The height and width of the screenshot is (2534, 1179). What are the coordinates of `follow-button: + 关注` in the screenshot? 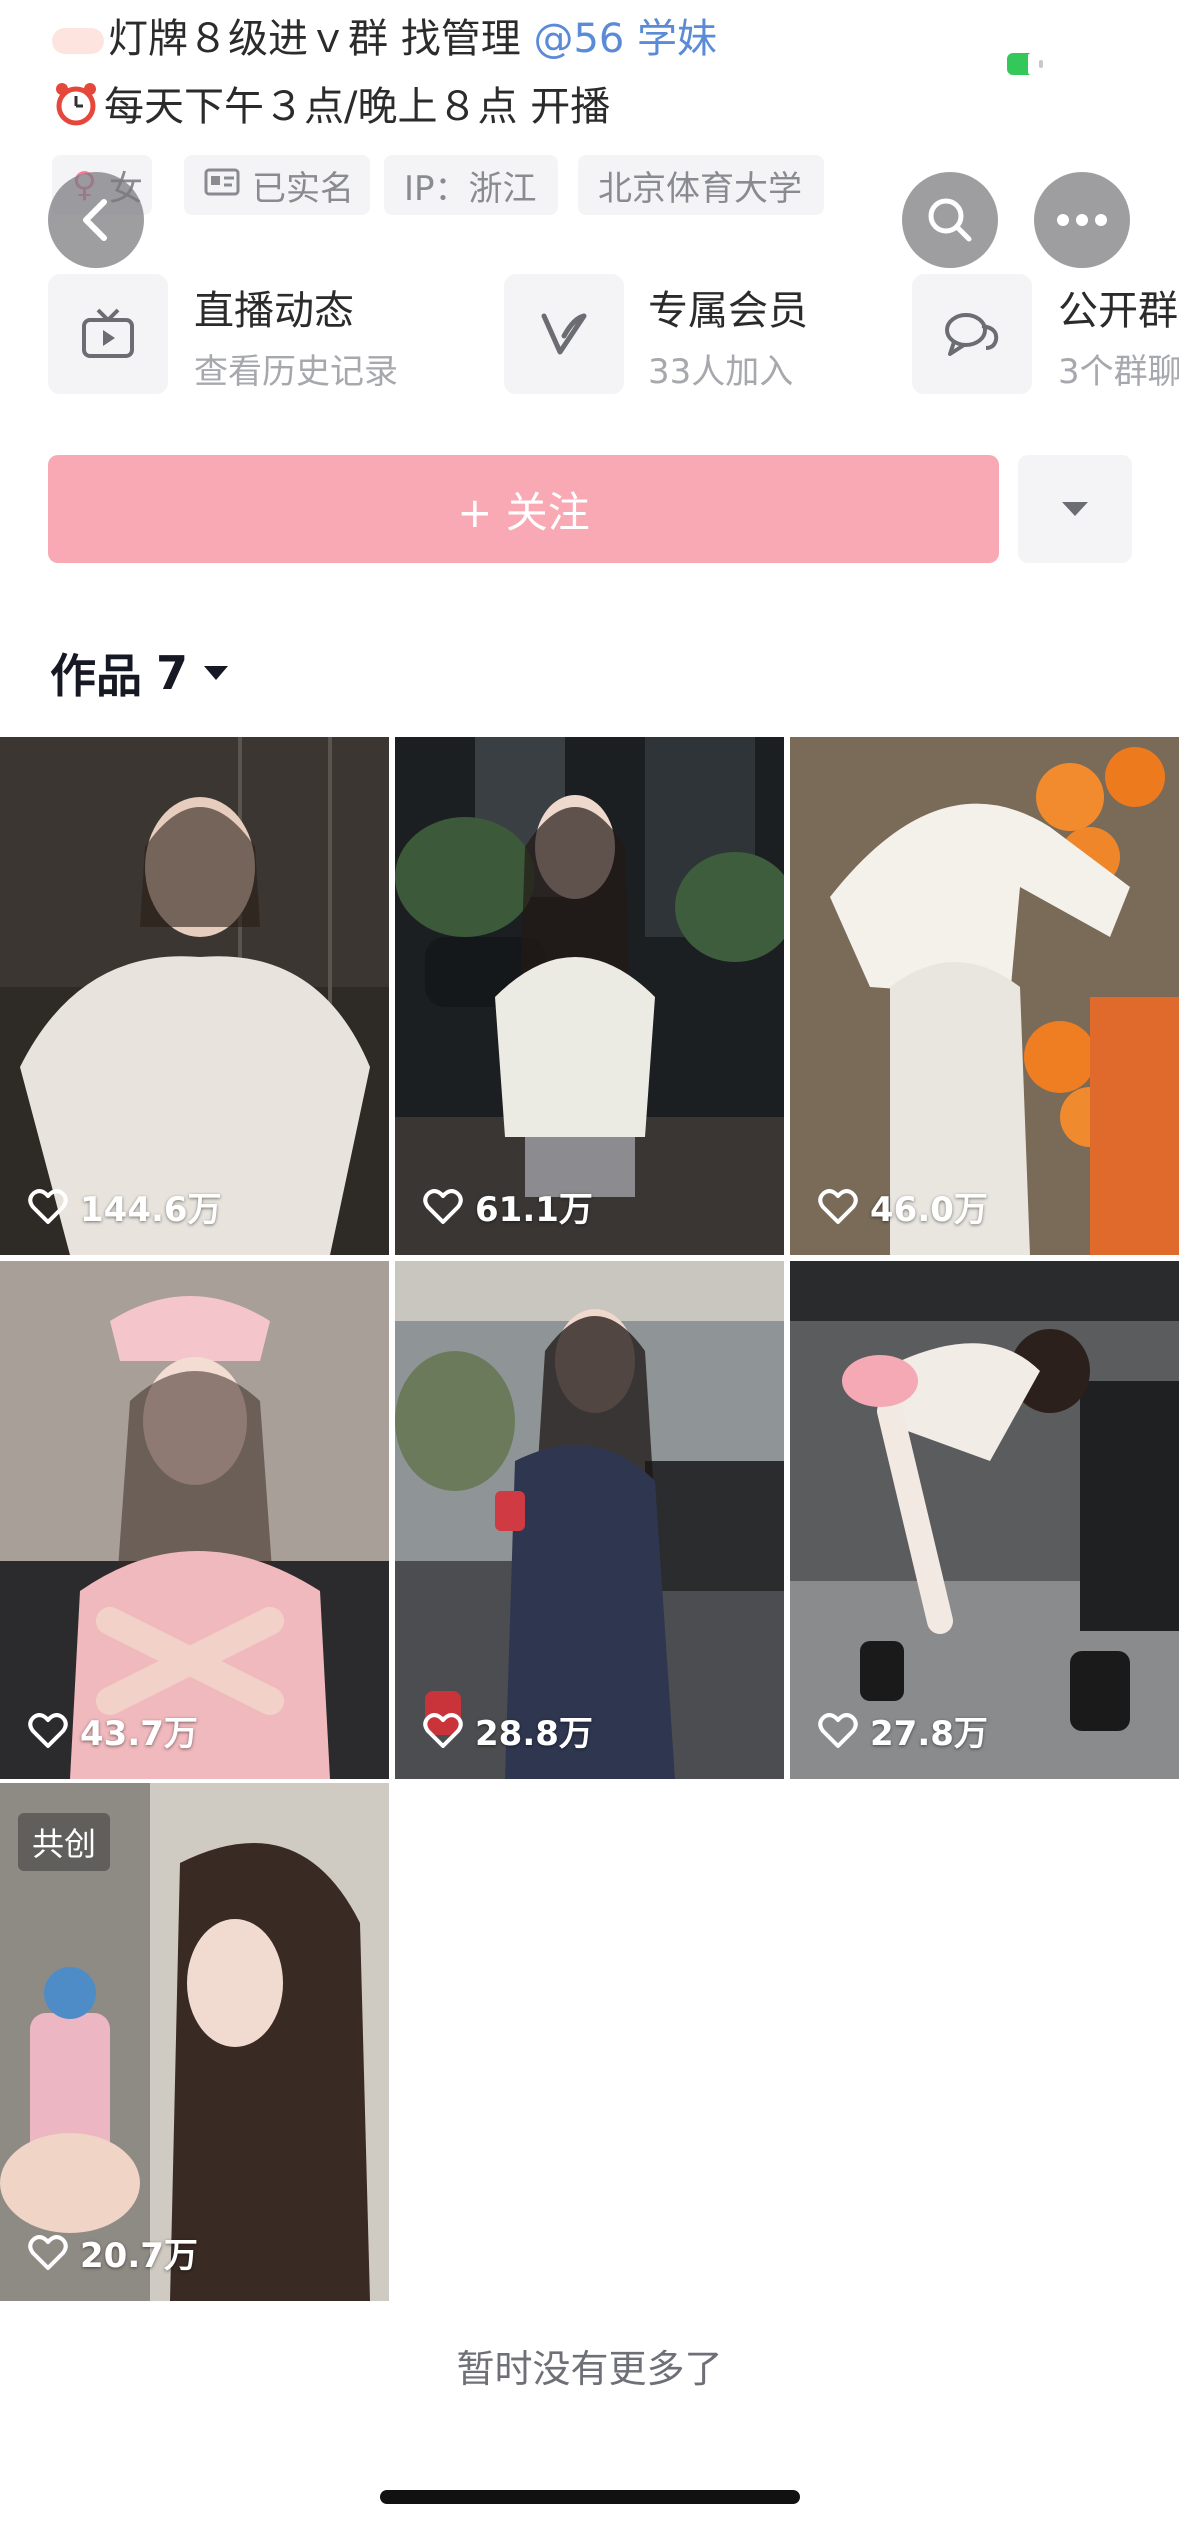 It's located at (523, 509).